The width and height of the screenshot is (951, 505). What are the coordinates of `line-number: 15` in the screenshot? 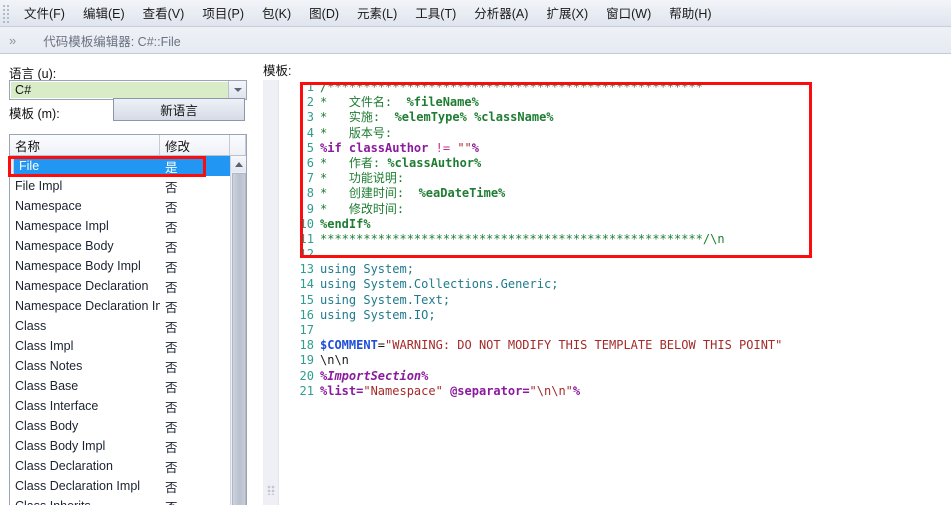 It's located at (306, 299).